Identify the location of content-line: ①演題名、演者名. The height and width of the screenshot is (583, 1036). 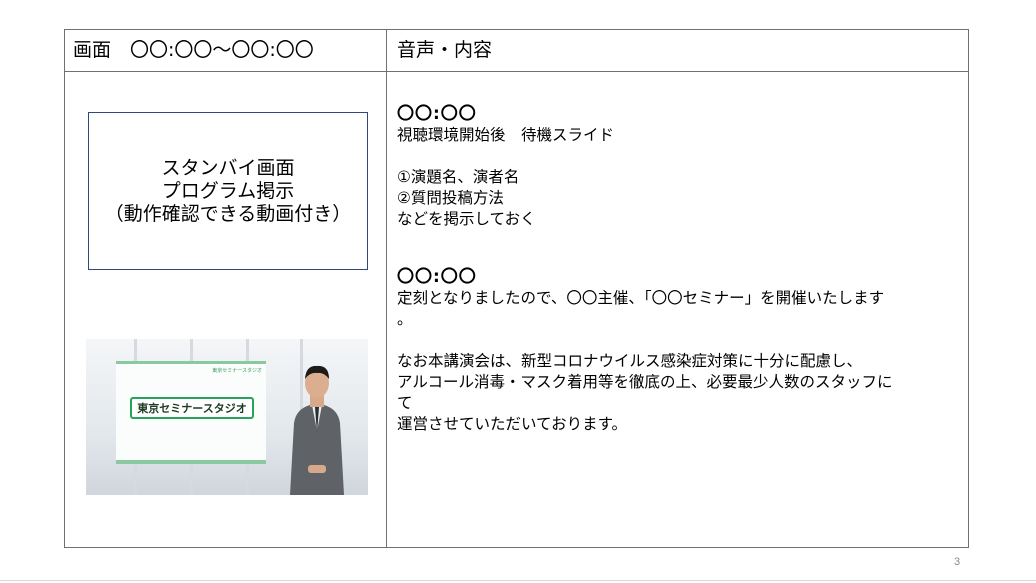
(458, 177).